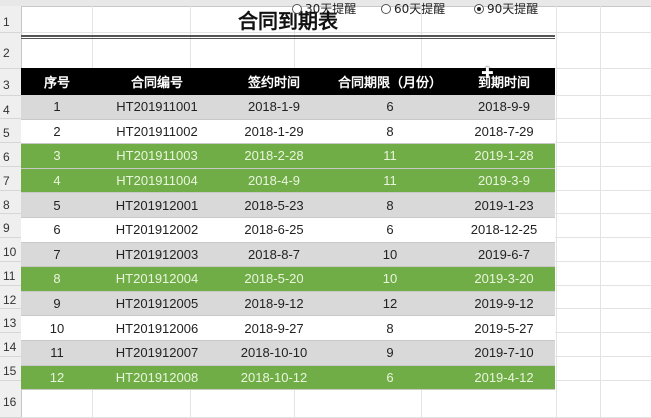 The height and width of the screenshot is (418, 651). I want to click on table-cell: 2018-10-12, so click(274, 378).